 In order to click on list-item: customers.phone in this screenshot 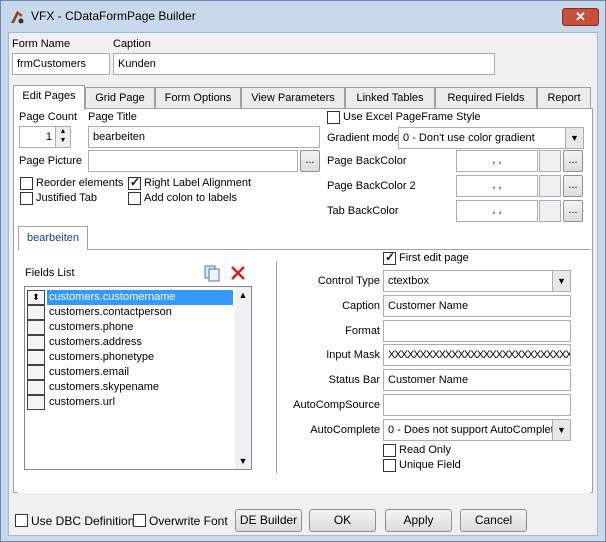, I will do `click(130, 327)`.